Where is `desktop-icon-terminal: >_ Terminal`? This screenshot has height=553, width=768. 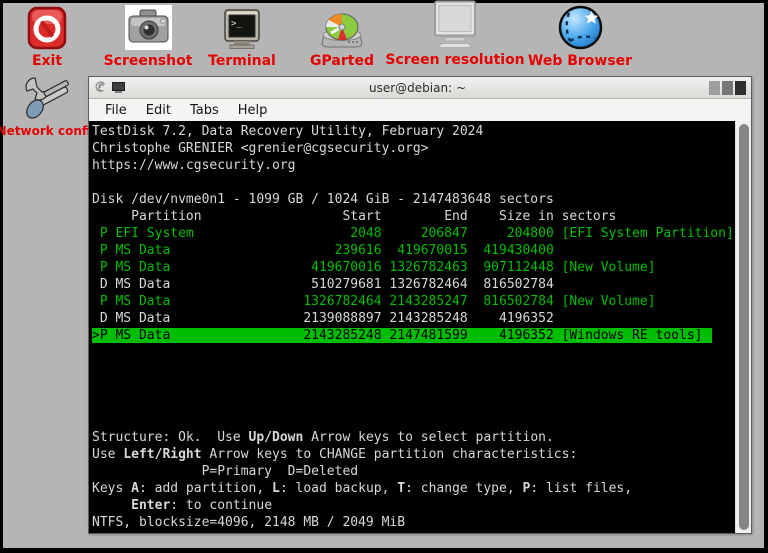 desktop-icon-terminal: >_ Terminal is located at coordinates (242, 36).